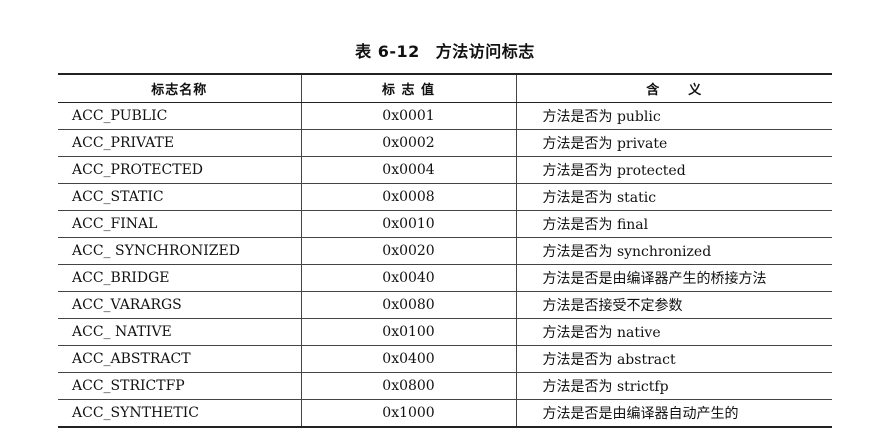 This screenshot has height=442, width=890. I want to click on header-flag-name: 标志名称, so click(179, 88).